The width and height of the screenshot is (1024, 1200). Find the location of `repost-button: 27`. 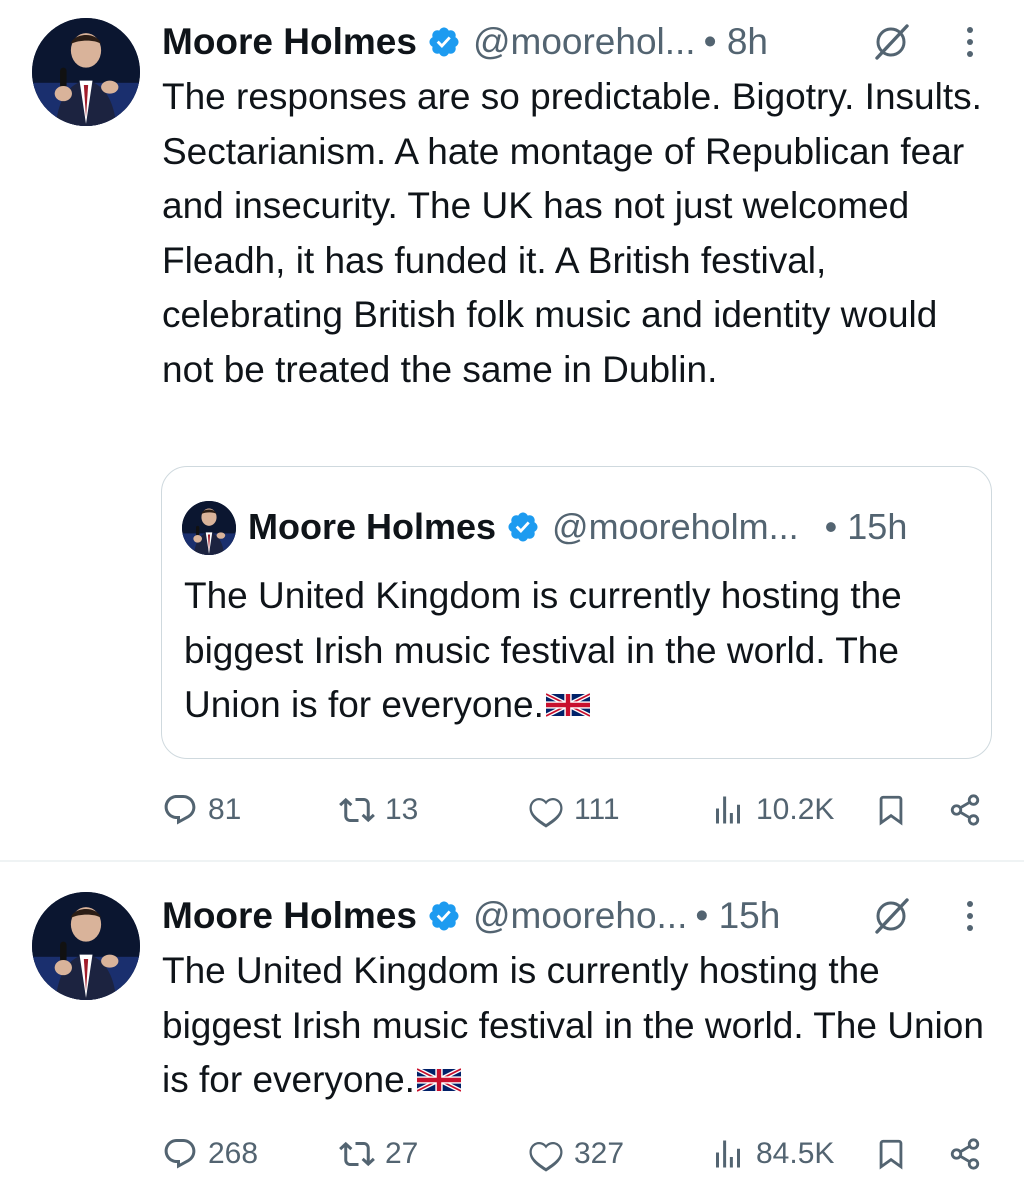

repost-button: 27 is located at coordinates (378, 1154).